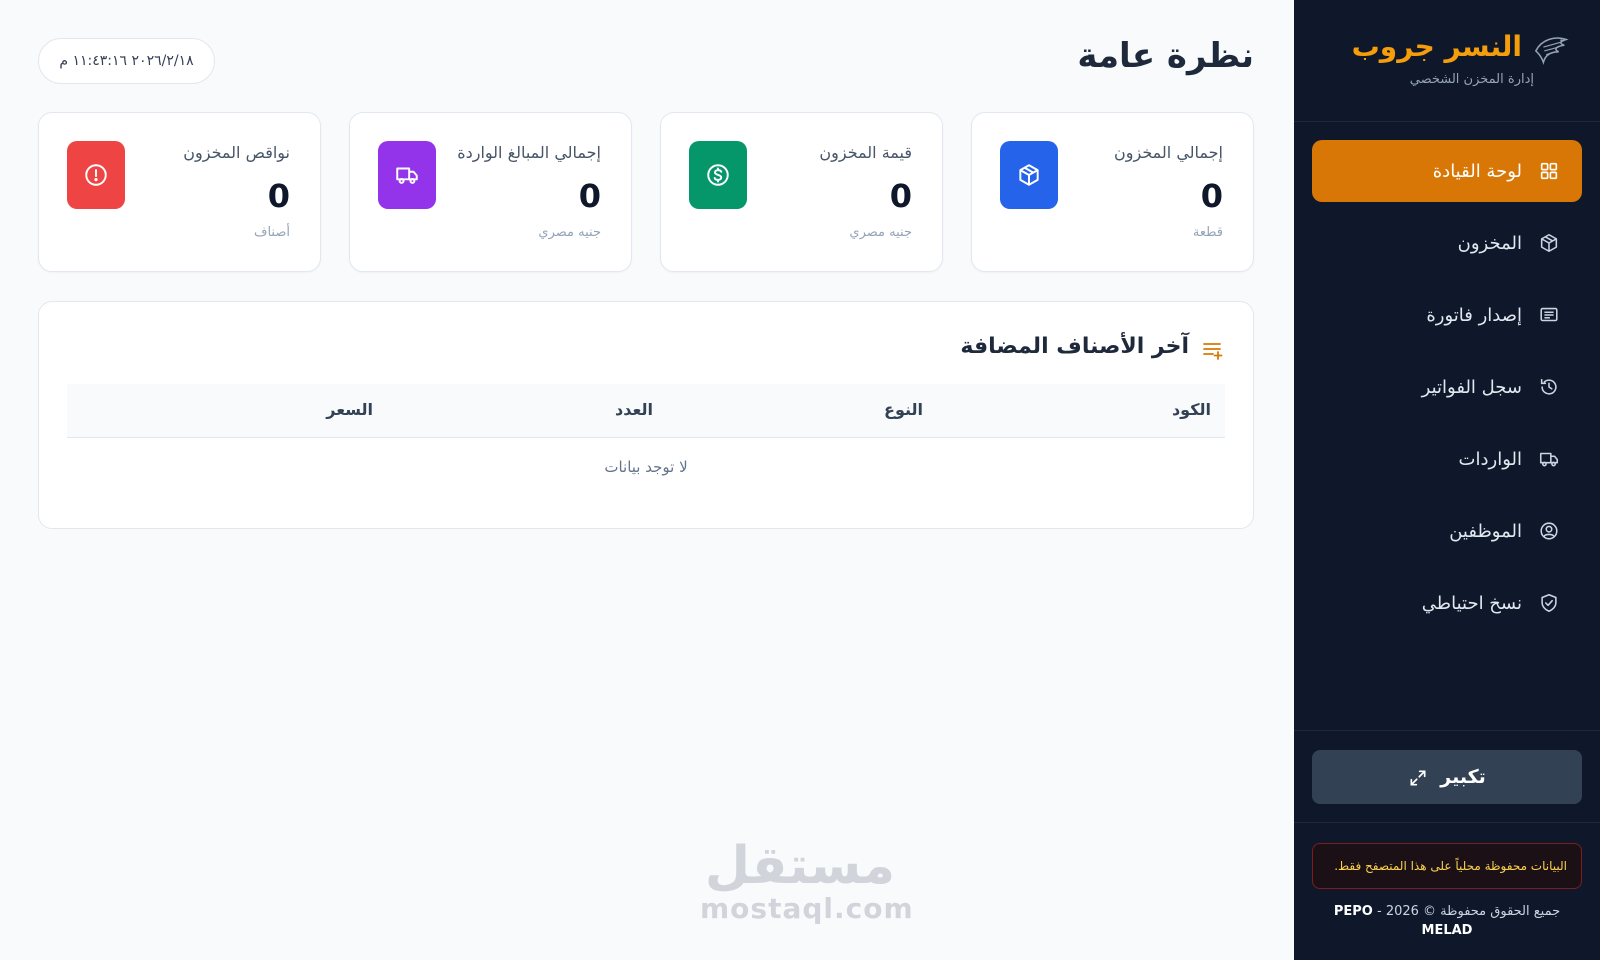 This screenshot has height=960, width=1600. What do you see at coordinates (1549, 531) in the screenshot?
I see `user-circle-icon` at bounding box center [1549, 531].